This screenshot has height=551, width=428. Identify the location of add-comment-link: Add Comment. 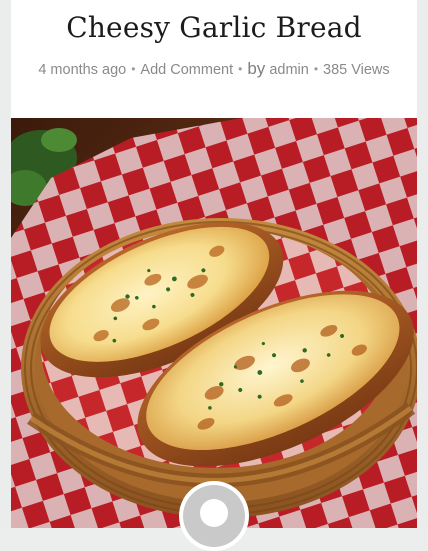
(186, 70).